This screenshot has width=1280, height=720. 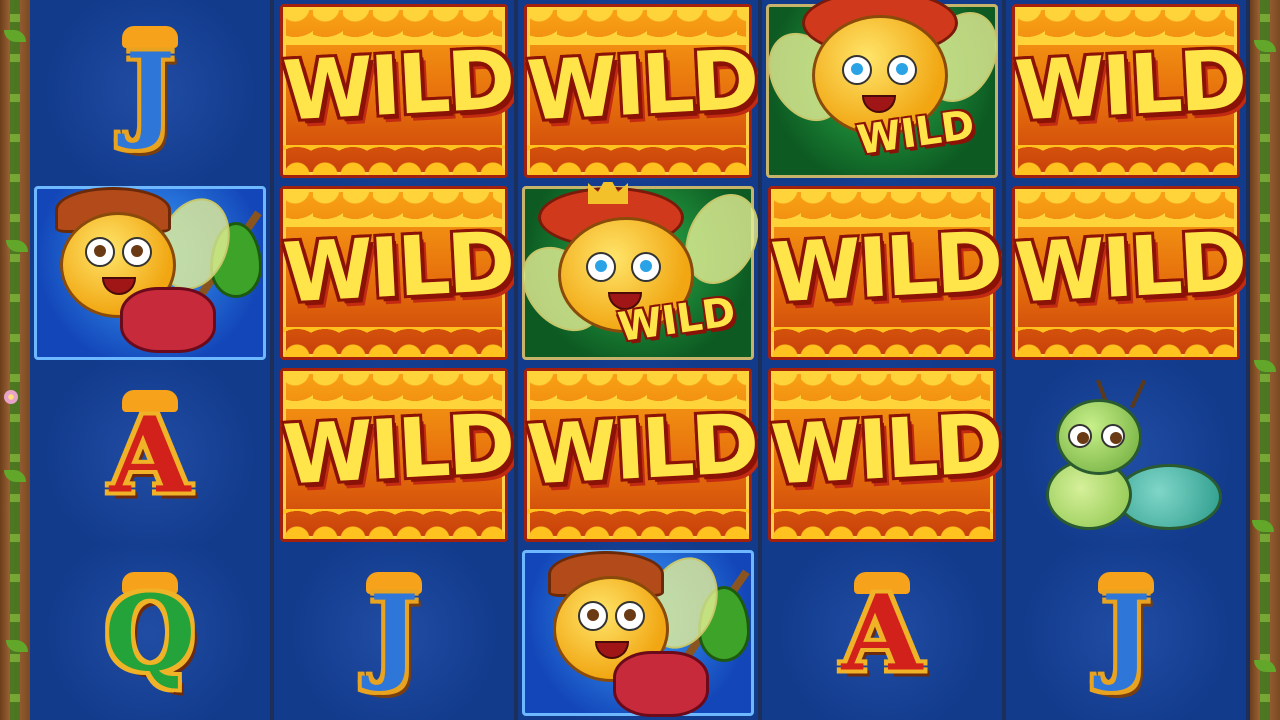 I want to click on reel-cell: Q, so click(x=152, y=633).